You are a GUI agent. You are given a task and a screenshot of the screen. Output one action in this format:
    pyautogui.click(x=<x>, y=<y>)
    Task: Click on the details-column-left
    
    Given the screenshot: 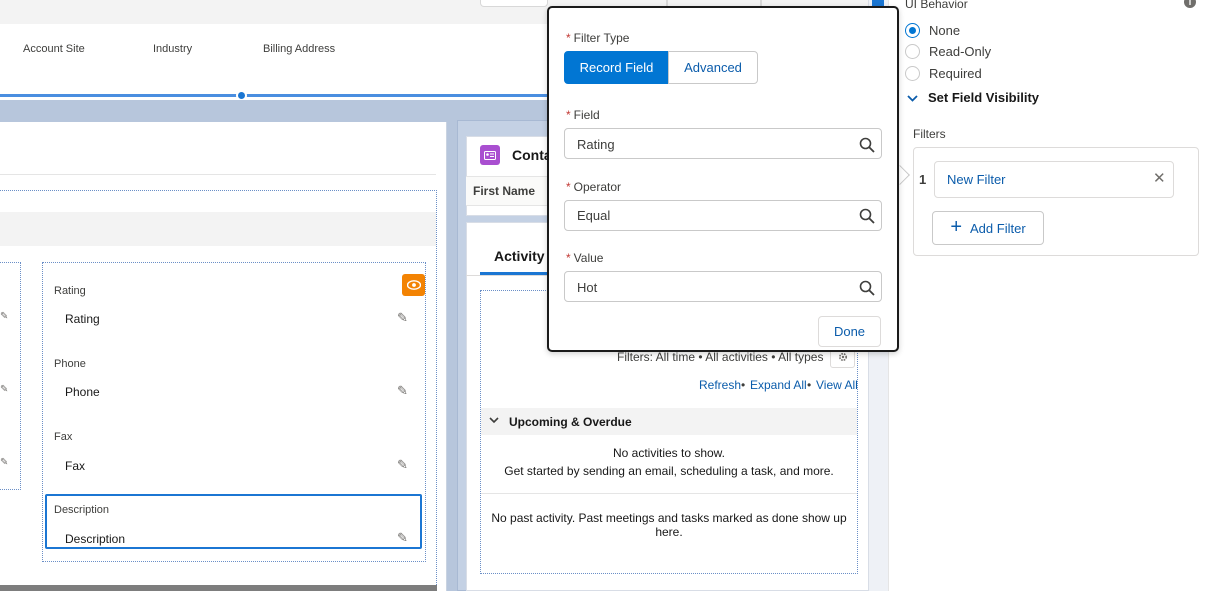 What is the action you would take?
    pyautogui.click(x=10, y=376)
    